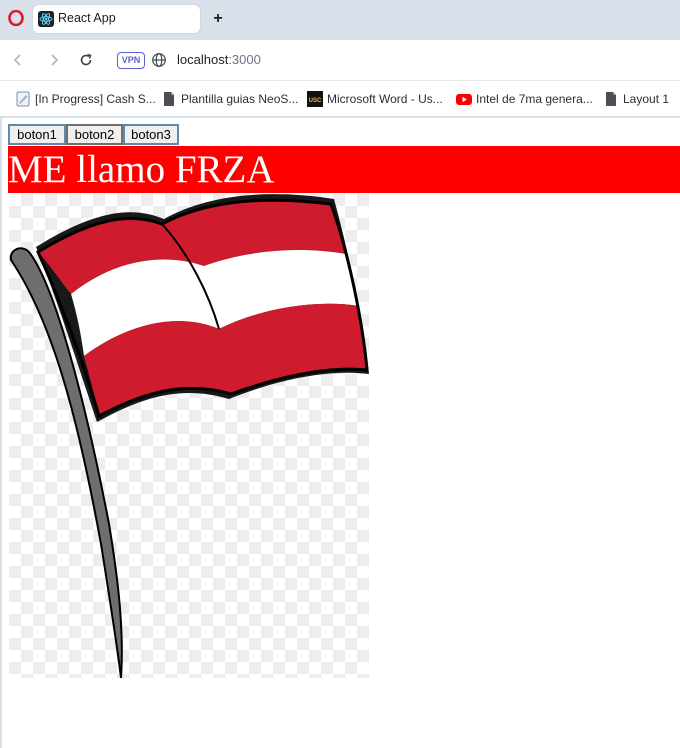 The height and width of the screenshot is (748, 680). Describe the element at coordinates (218, 19) in the screenshot. I see `new-tab-button: +` at that location.